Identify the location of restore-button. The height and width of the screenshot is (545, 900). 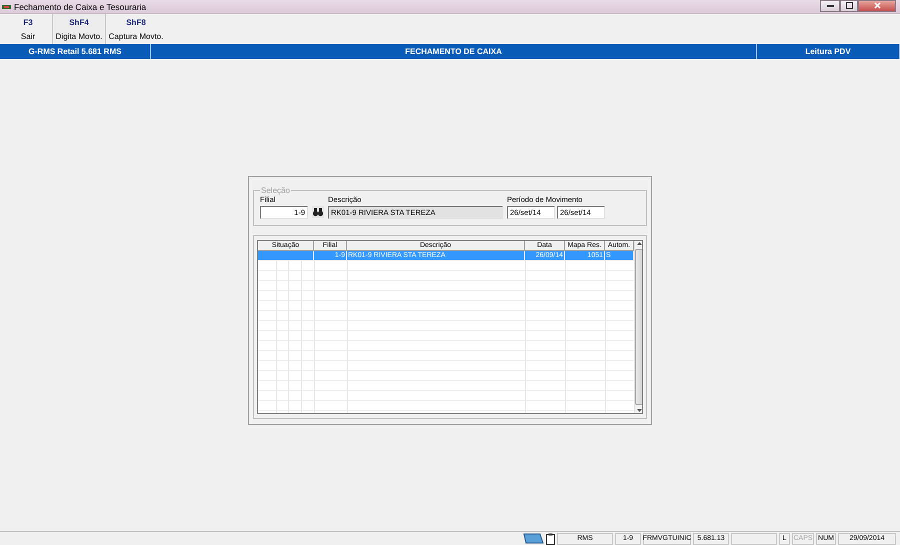
(849, 6).